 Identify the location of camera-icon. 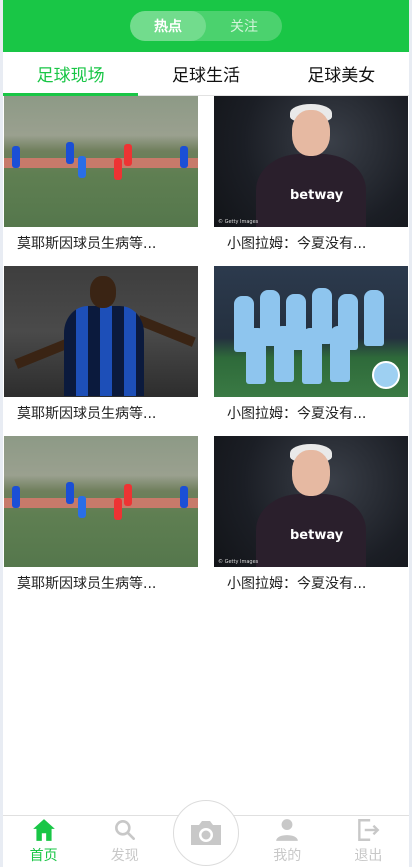
(206, 833).